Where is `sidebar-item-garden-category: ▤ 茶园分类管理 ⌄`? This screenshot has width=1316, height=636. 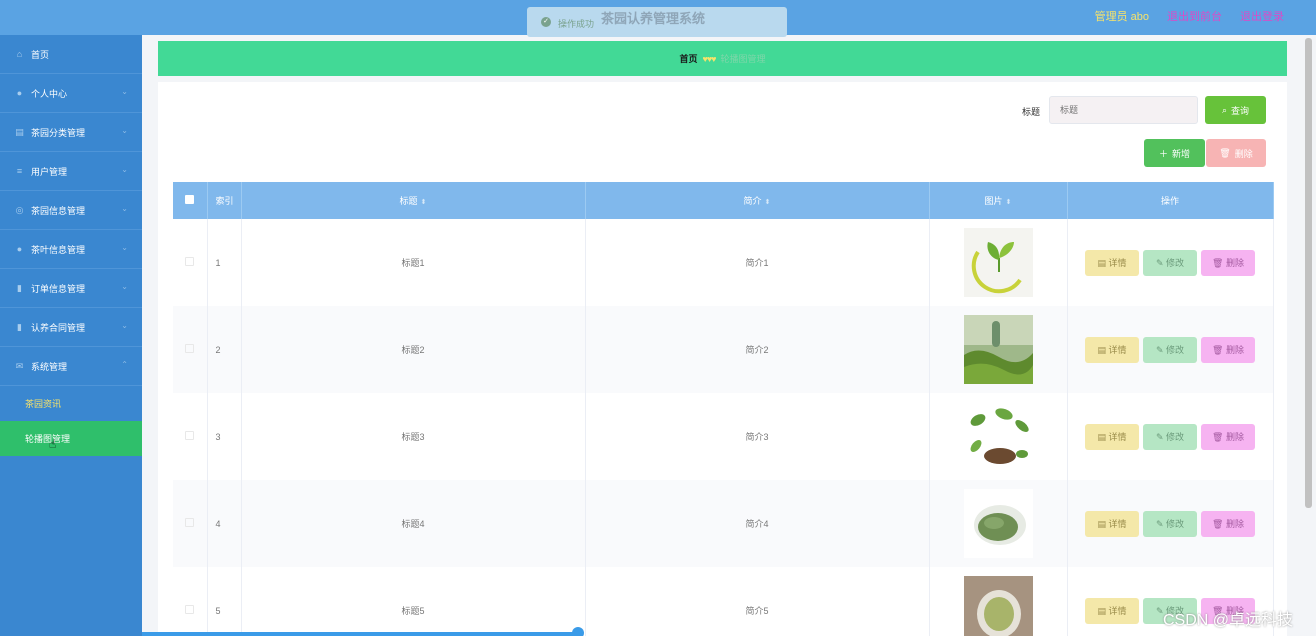 sidebar-item-garden-category: ▤ 茶园分类管理 ⌄ is located at coordinates (71, 132).